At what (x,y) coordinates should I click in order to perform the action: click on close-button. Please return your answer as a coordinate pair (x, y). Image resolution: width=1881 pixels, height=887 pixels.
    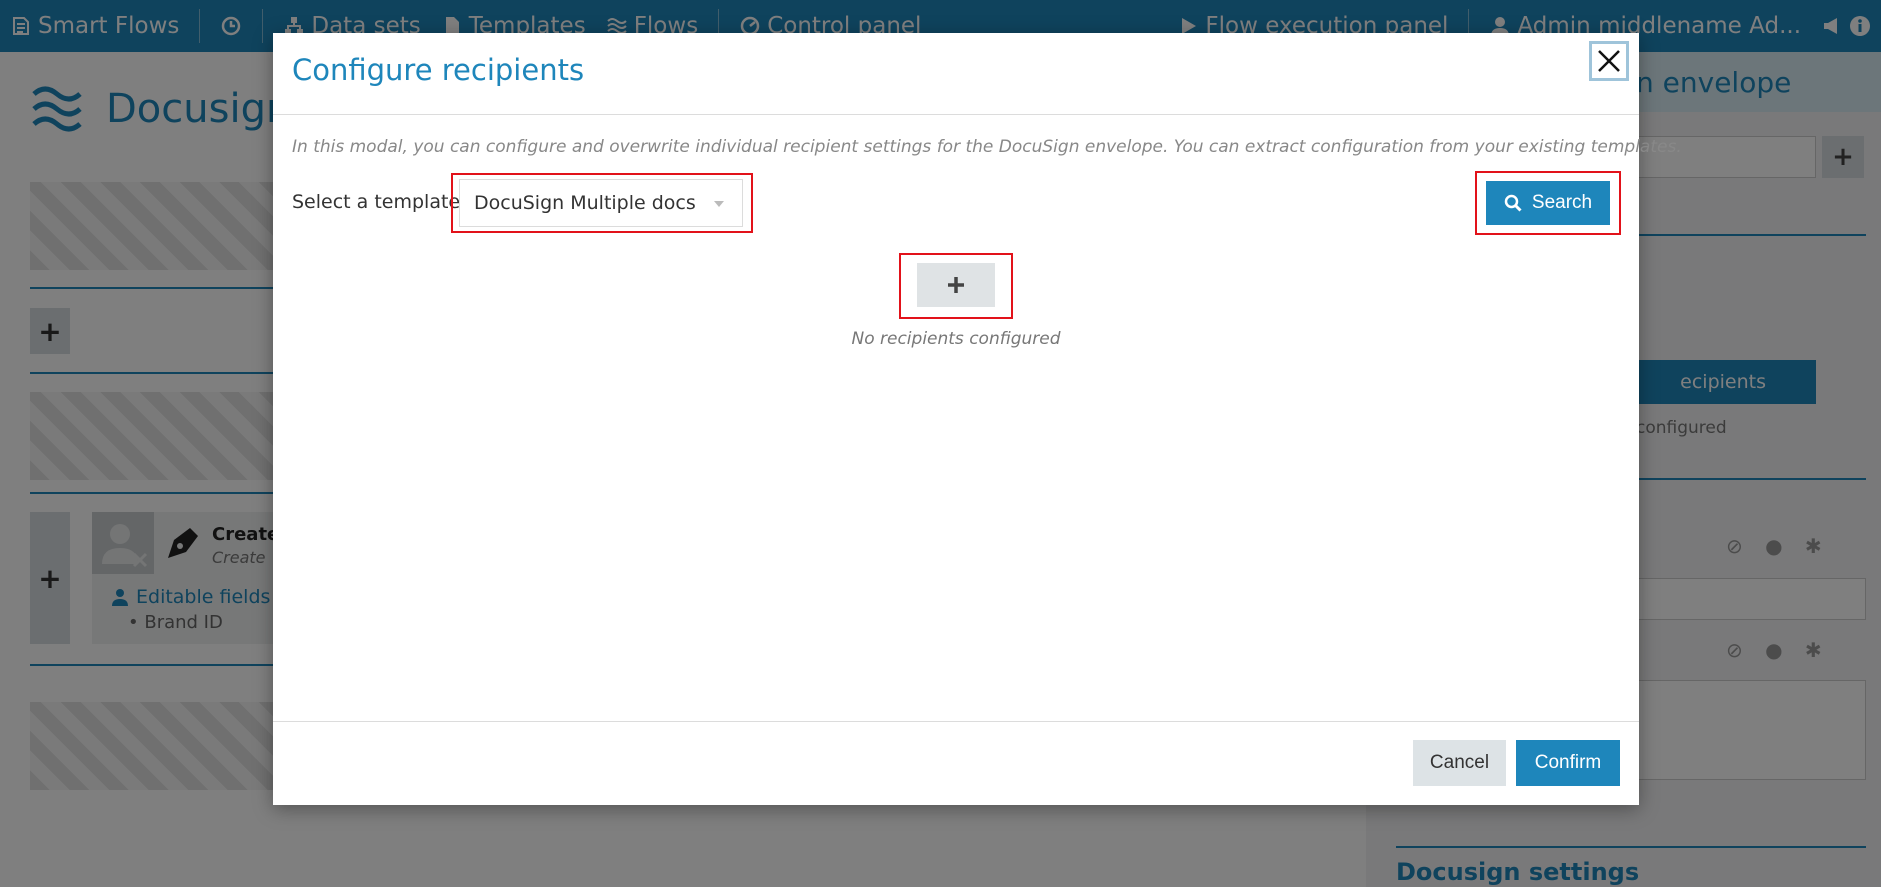
    Looking at the image, I should click on (1609, 61).